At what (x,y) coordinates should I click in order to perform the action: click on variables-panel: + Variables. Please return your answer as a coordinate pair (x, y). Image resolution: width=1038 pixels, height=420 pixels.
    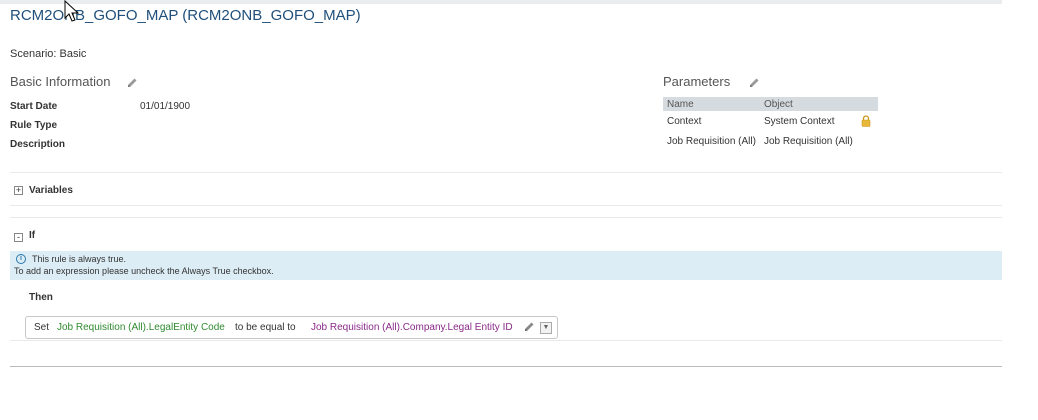
    Looking at the image, I should click on (506, 189).